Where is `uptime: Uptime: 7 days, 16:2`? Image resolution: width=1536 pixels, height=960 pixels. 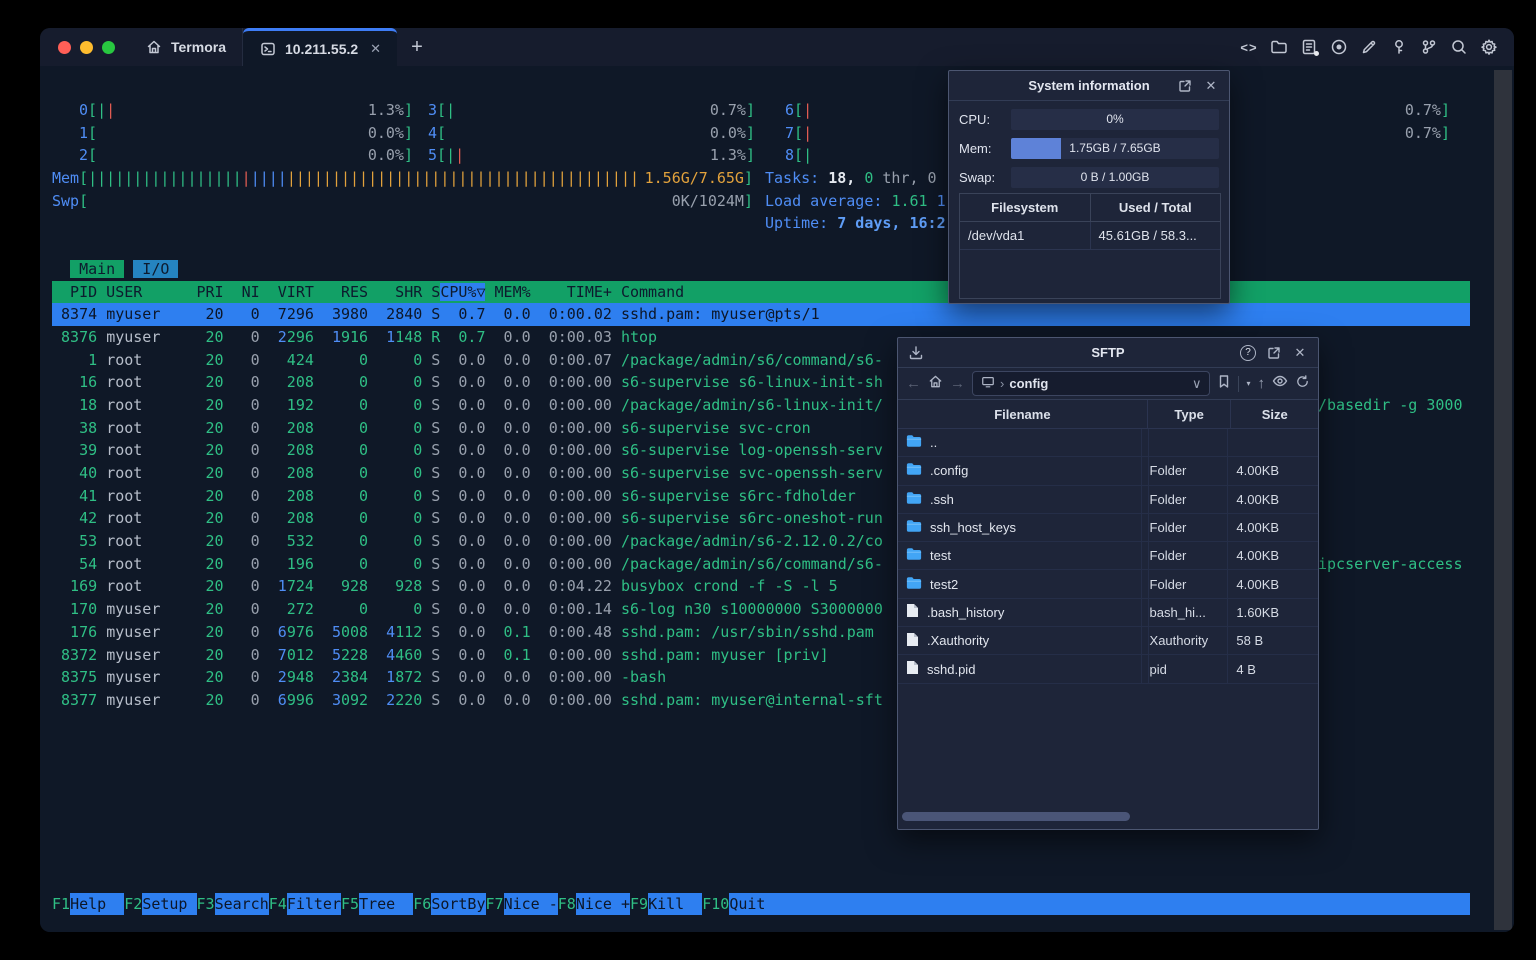 uptime: Uptime: 7 days, 16:2 is located at coordinates (855, 223).